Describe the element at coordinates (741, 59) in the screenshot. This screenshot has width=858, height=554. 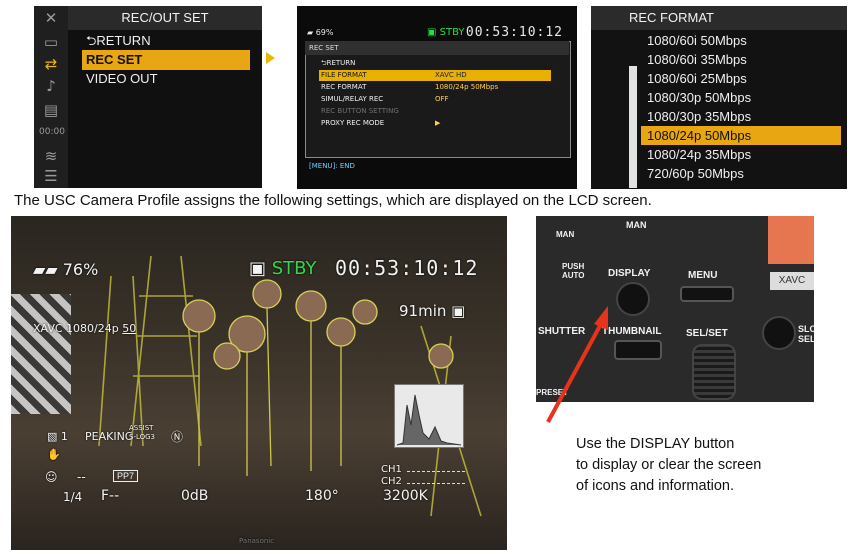
I see `rec-format-option: 1080/60i 35Mbps` at that location.